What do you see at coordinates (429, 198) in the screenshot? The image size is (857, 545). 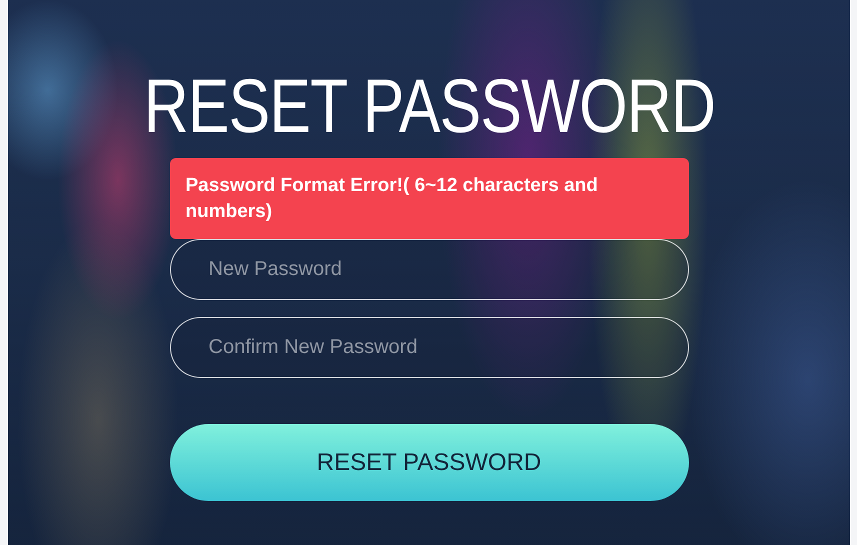 I see `error-message: Password Format Error!( 6~12 characters and numbers)` at bounding box center [429, 198].